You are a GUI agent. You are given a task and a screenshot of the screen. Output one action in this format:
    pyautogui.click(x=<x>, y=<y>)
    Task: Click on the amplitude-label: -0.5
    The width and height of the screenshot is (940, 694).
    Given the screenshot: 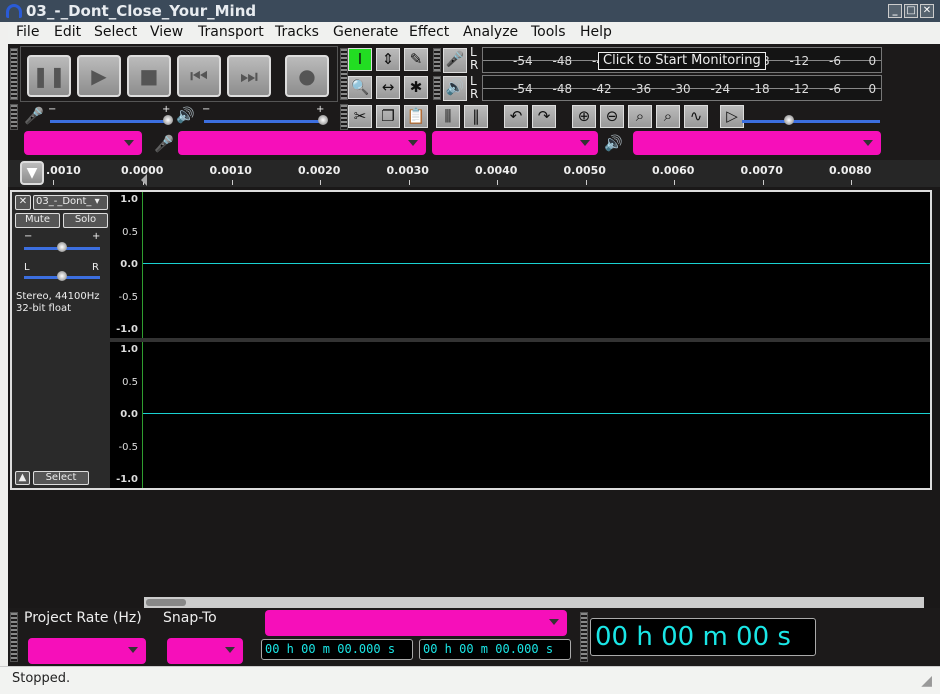 What is the action you would take?
    pyautogui.click(x=128, y=297)
    